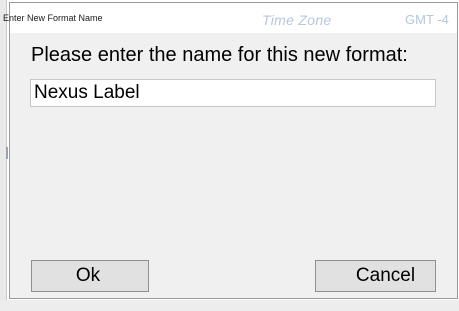  I want to click on background-time-zone-label: Time Zone, so click(297, 20).